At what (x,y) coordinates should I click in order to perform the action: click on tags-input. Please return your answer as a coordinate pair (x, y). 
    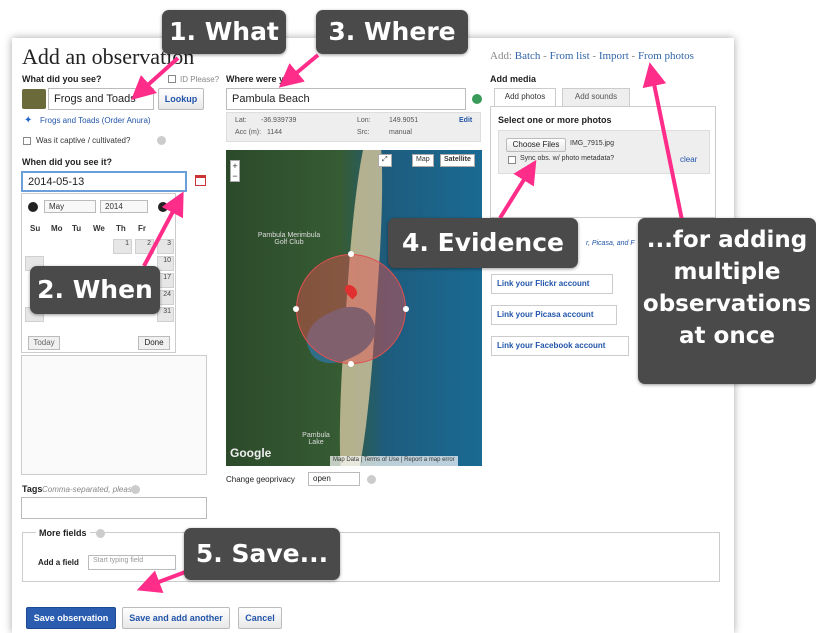
    Looking at the image, I should click on (114, 508).